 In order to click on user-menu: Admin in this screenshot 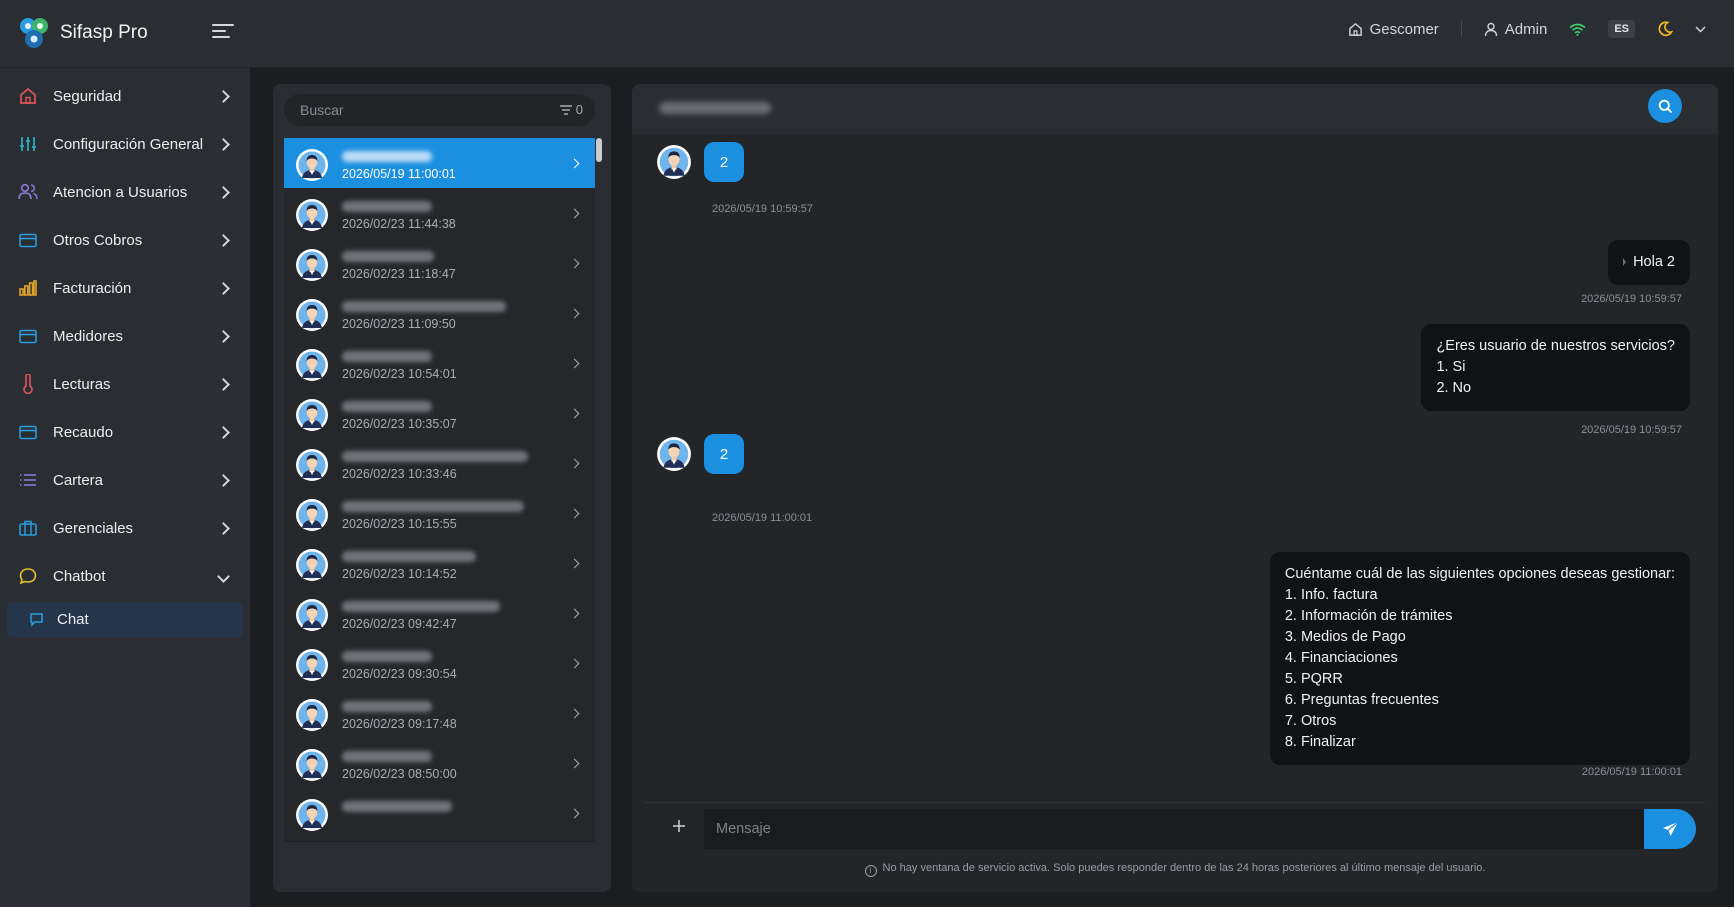, I will do `click(1515, 29)`.